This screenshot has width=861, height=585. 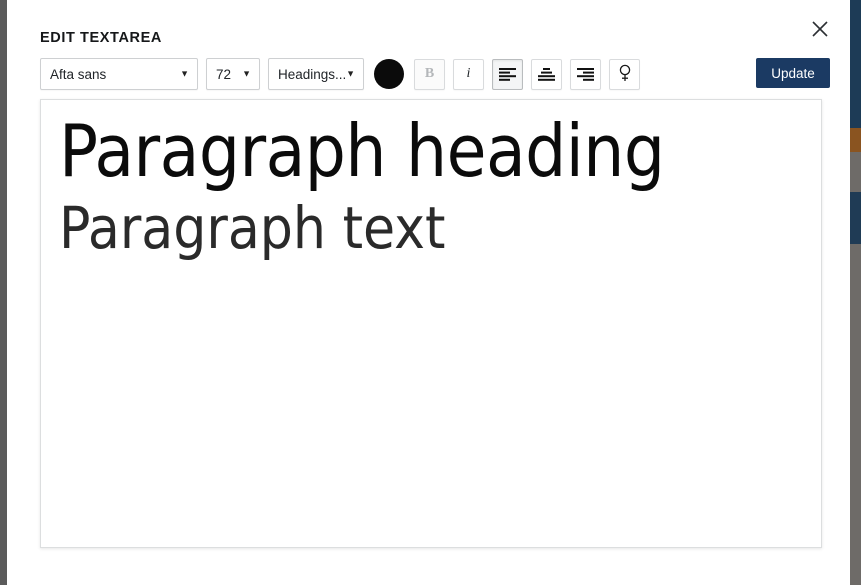 I want to click on heading-style-select: Headings... ▼, so click(x=316, y=74).